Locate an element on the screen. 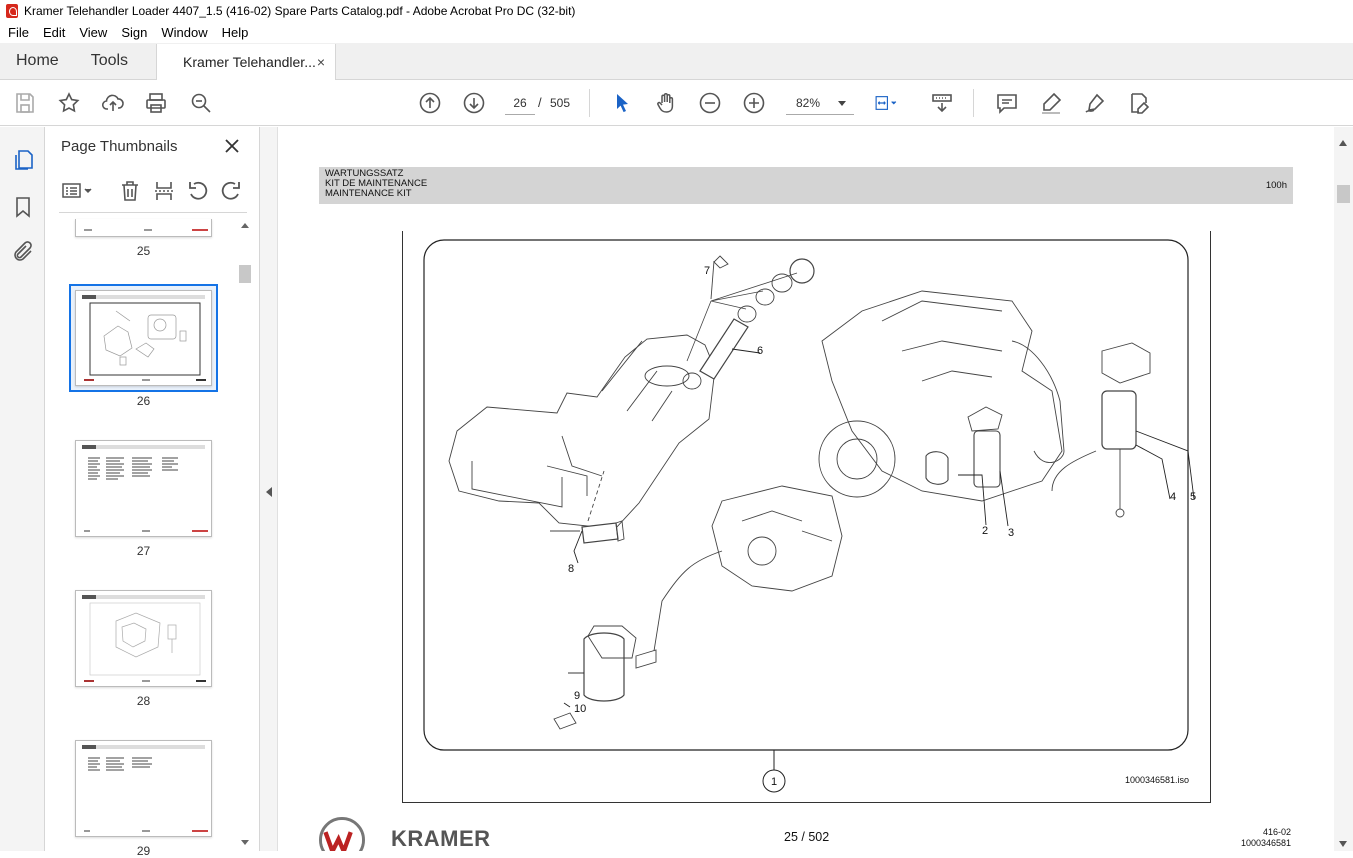  hydraulic-pump is located at coordinates (777, 538).